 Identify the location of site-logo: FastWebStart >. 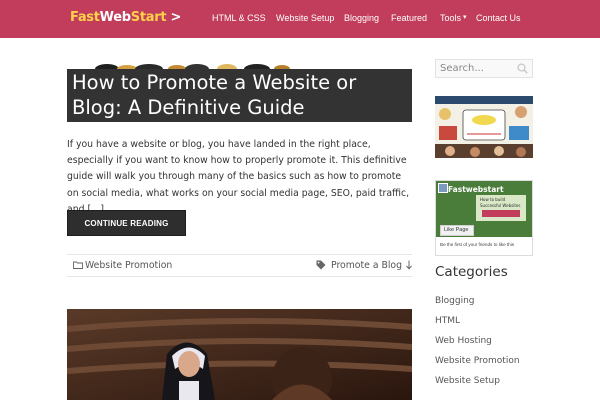
(125, 17).